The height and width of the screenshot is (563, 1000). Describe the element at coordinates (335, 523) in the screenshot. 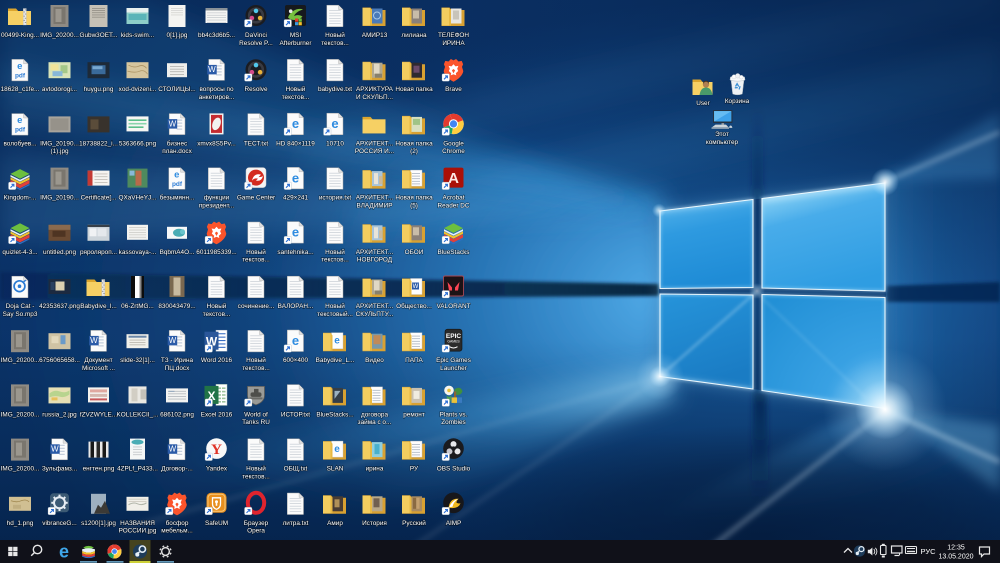

I see `svg-text: Амир` at that location.